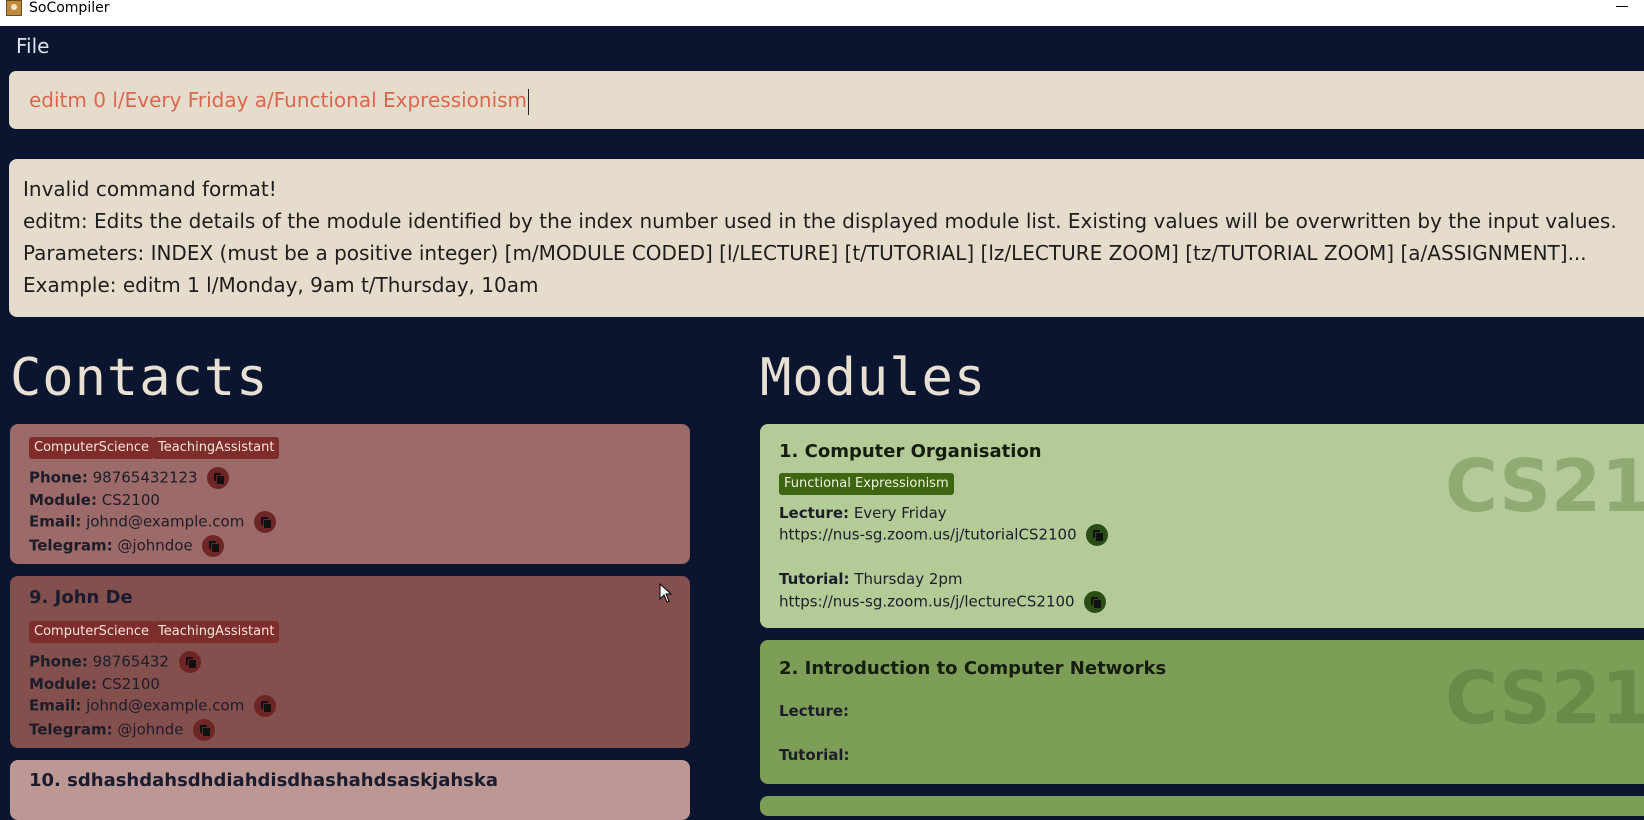 This screenshot has height=820, width=1644. I want to click on module-title: 2. Introduction to Computer Networks, so click(973, 668).